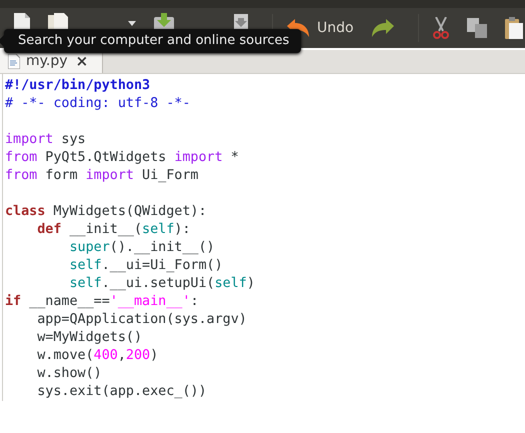 Image resolution: width=525 pixels, height=433 pixels. I want to click on code-line: class MyWidgets(QWidget):, so click(106, 212).